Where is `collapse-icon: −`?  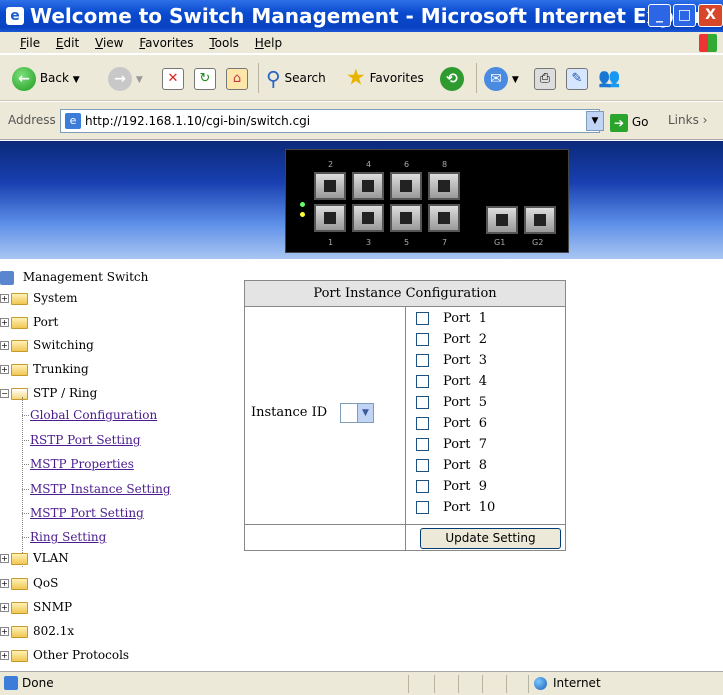 collapse-icon: − is located at coordinates (4, 393).